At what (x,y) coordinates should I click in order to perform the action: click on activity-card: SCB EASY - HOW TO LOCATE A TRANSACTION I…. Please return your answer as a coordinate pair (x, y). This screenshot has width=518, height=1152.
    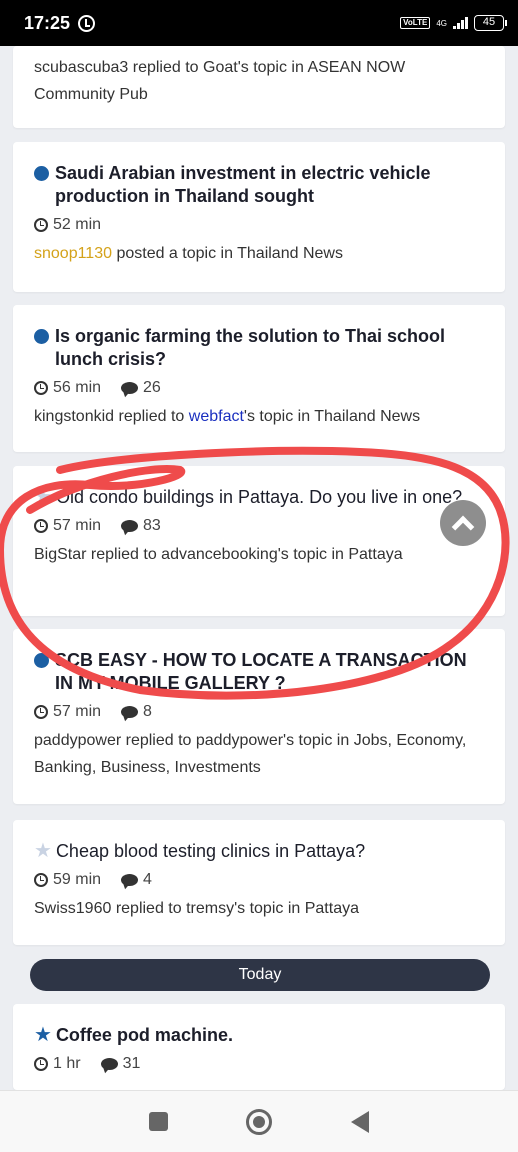
    Looking at the image, I should click on (259, 716).